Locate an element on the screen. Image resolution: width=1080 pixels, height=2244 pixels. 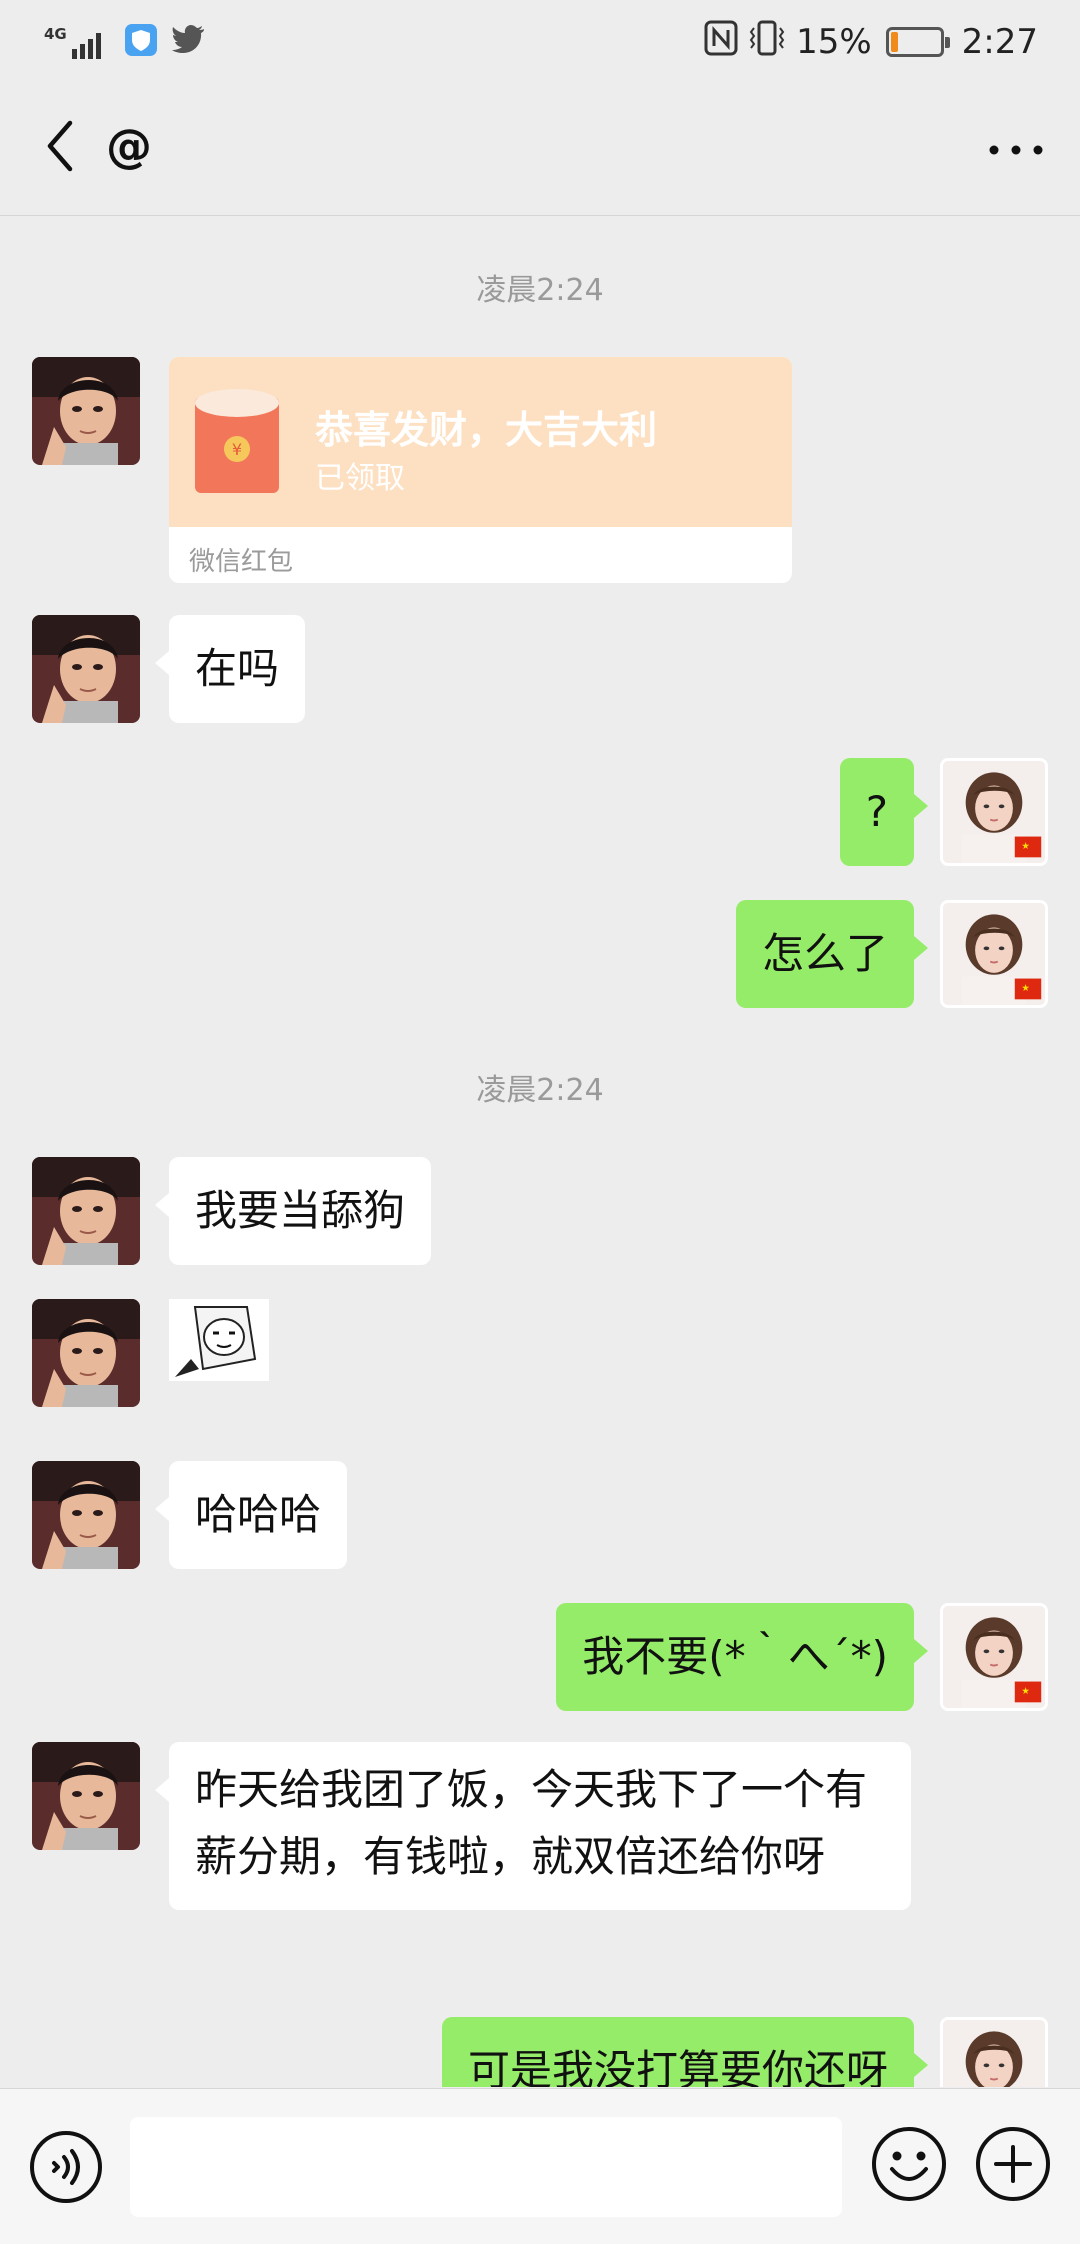
red-envelope-icon: ¥ is located at coordinates (237, 441).